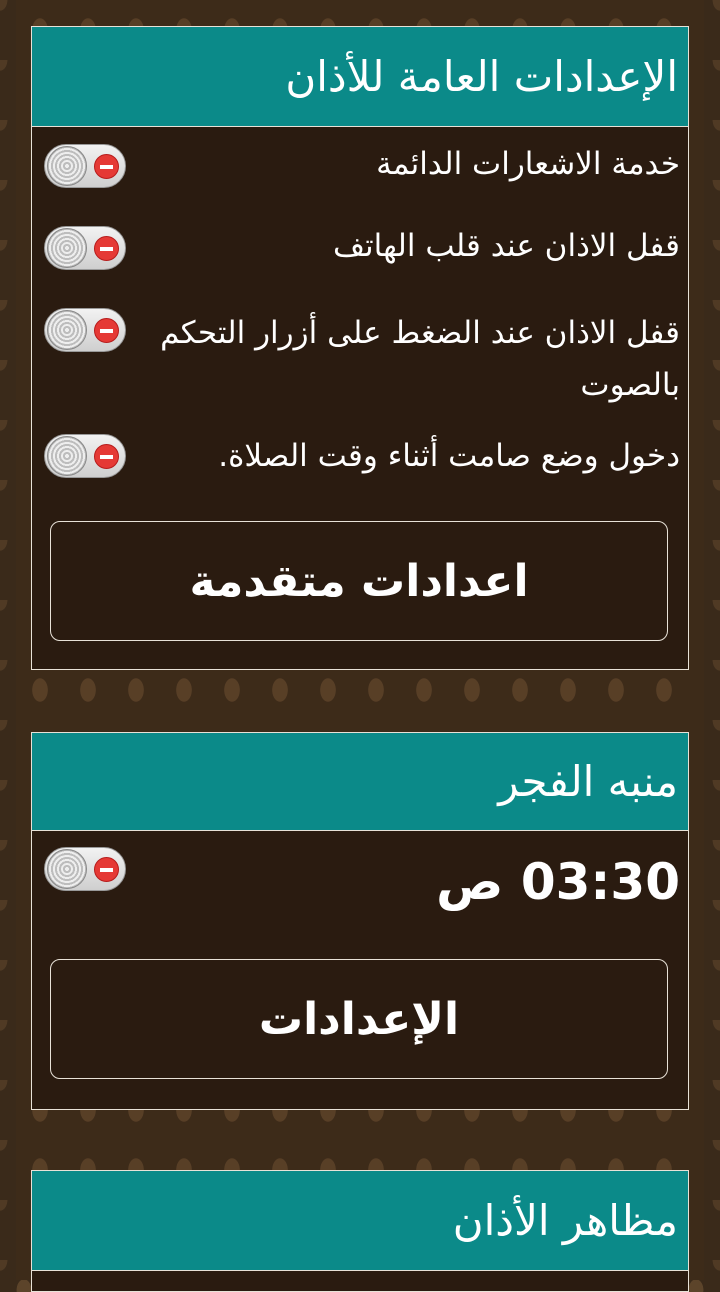  What do you see at coordinates (360, 883) in the screenshot?
I see `fajr-alarm-time-row: 03:30 ص` at bounding box center [360, 883].